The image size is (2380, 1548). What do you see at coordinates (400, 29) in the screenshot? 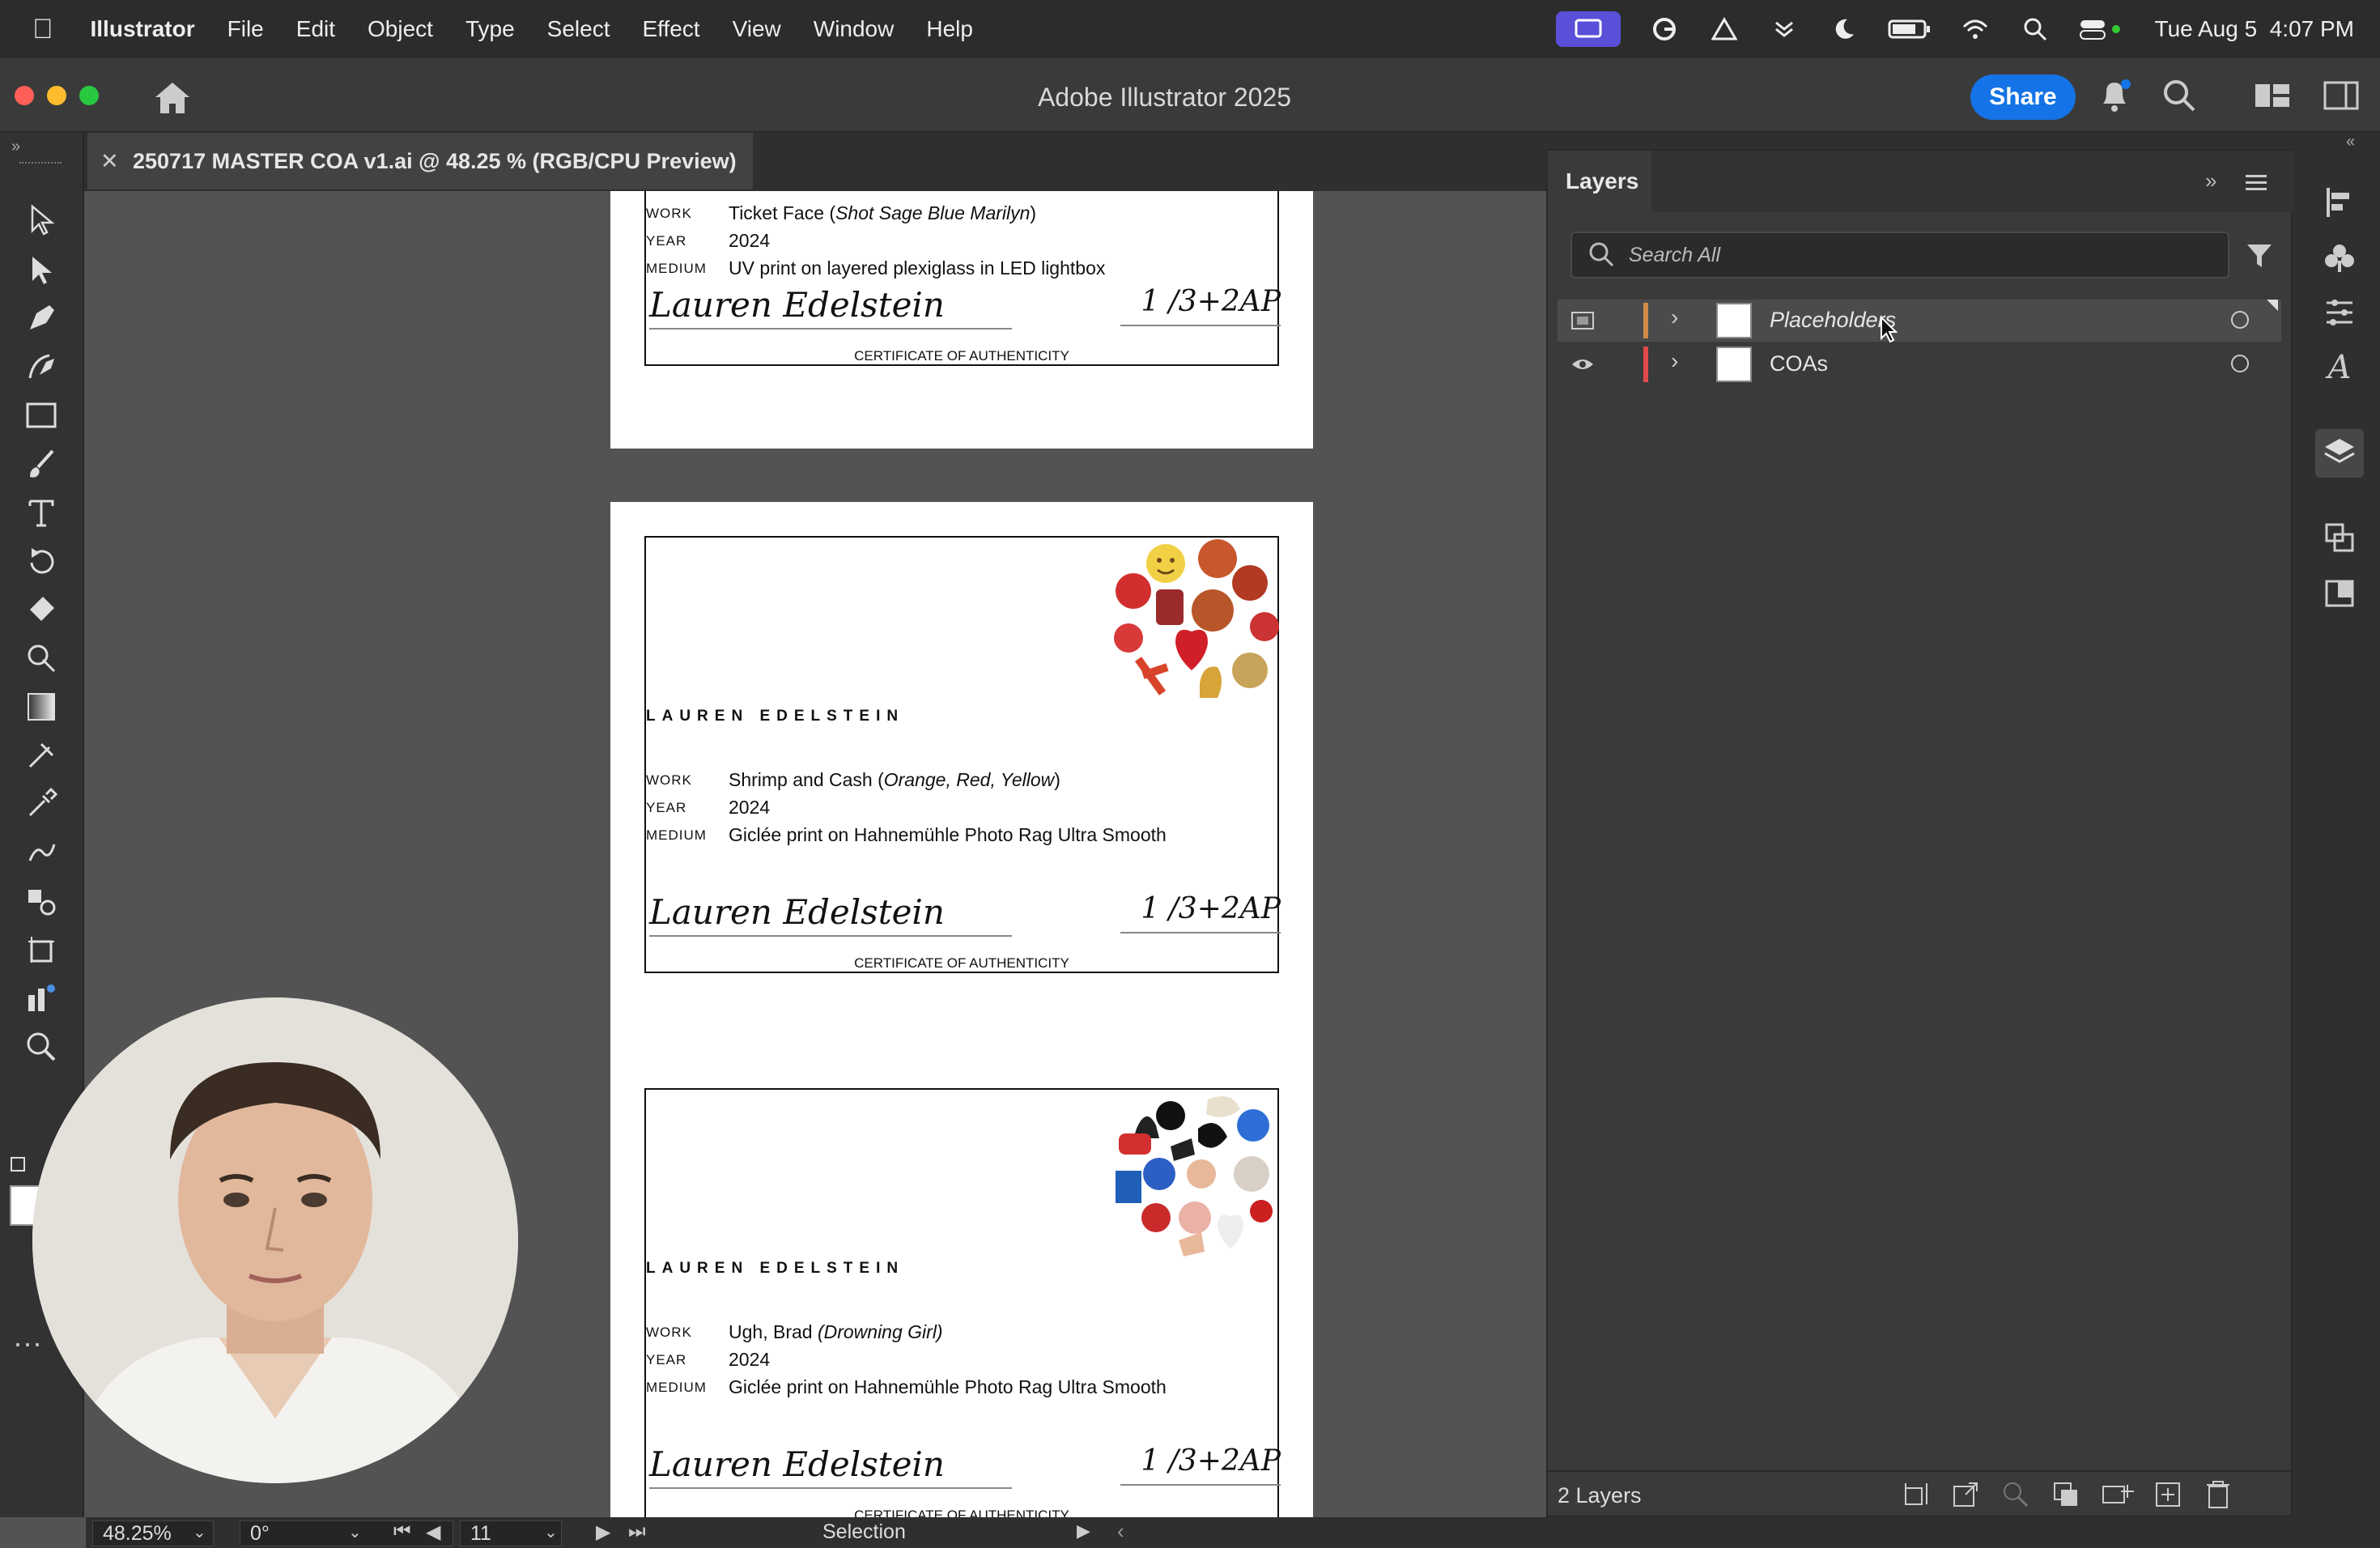
I see `menu-object: Object` at bounding box center [400, 29].